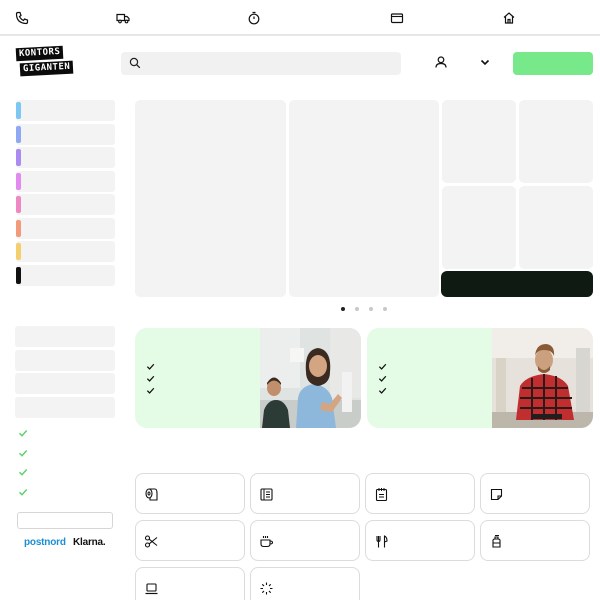 The width and height of the screenshot is (600, 600). What do you see at coordinates (45, 542) in the screenshot?
I see `postnord-logo: postnord` at bounding box center [45, 542].